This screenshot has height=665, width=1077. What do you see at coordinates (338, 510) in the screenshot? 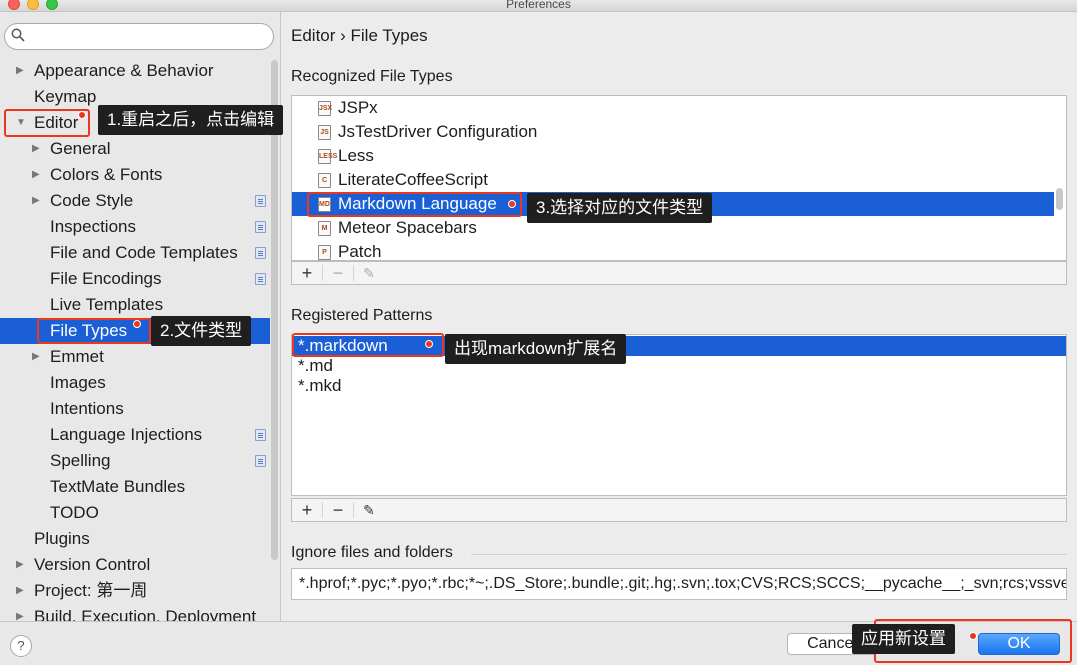
I see `remove-pattern-button: −` at bounding box center [338, 510].